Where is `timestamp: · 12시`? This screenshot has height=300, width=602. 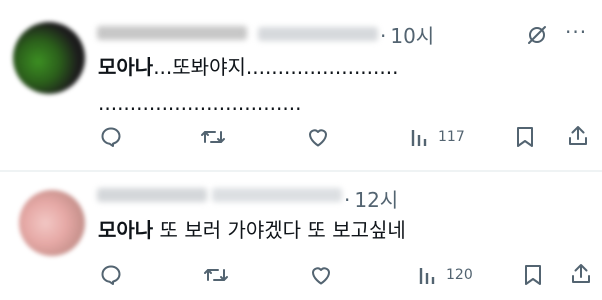
timestamp: · 12시 is located at coordinates (371, 198).